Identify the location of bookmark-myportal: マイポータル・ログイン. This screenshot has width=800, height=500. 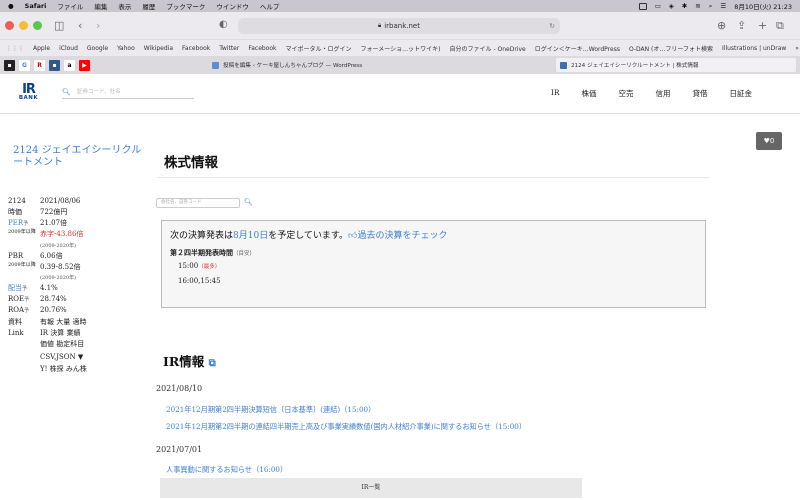
(319, 48).